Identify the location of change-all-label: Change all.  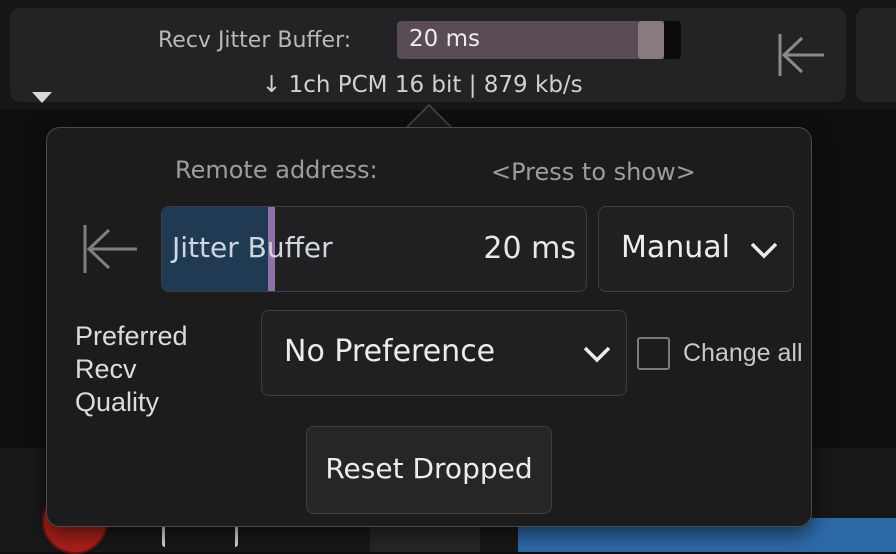
(743, 353).